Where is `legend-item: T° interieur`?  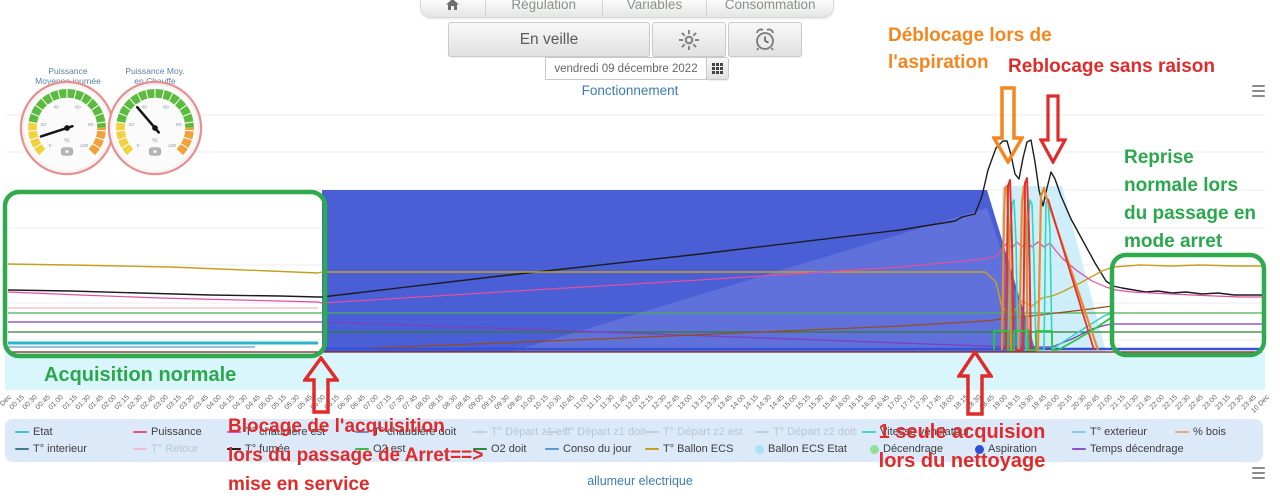 legend-item: T° interieur is located at coordinates (51, 449).